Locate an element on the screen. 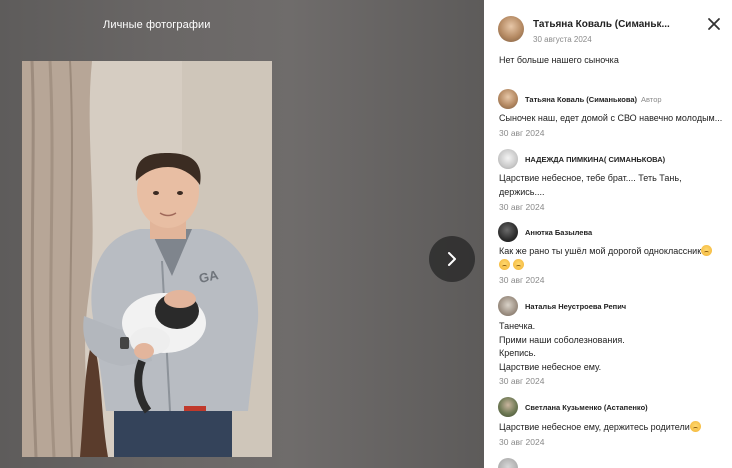 Image resolution: width=732 pixels, height=468 pixels. comment-author: Татьяна Коваль (Симанькова) Автор is located at coordinates (593, 99).